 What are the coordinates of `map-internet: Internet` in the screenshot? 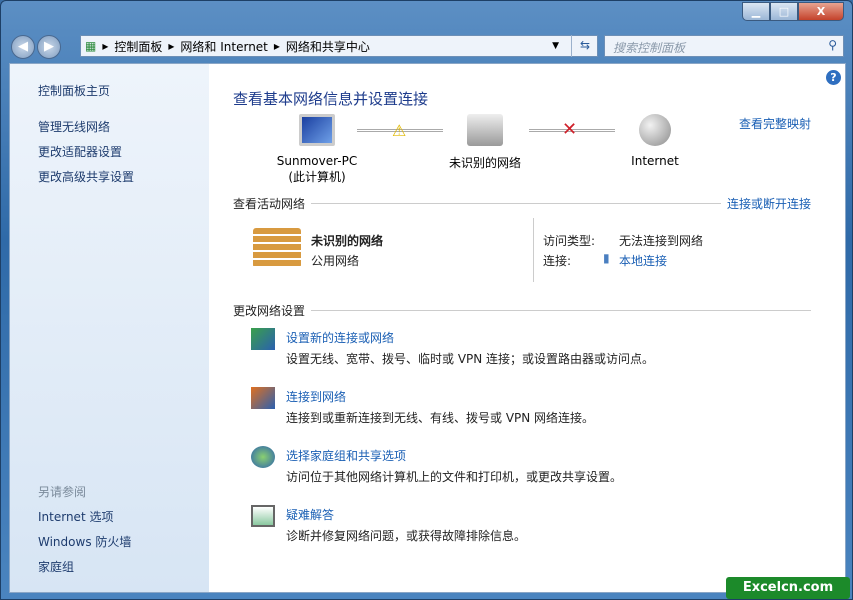 It's located at (655, 141).